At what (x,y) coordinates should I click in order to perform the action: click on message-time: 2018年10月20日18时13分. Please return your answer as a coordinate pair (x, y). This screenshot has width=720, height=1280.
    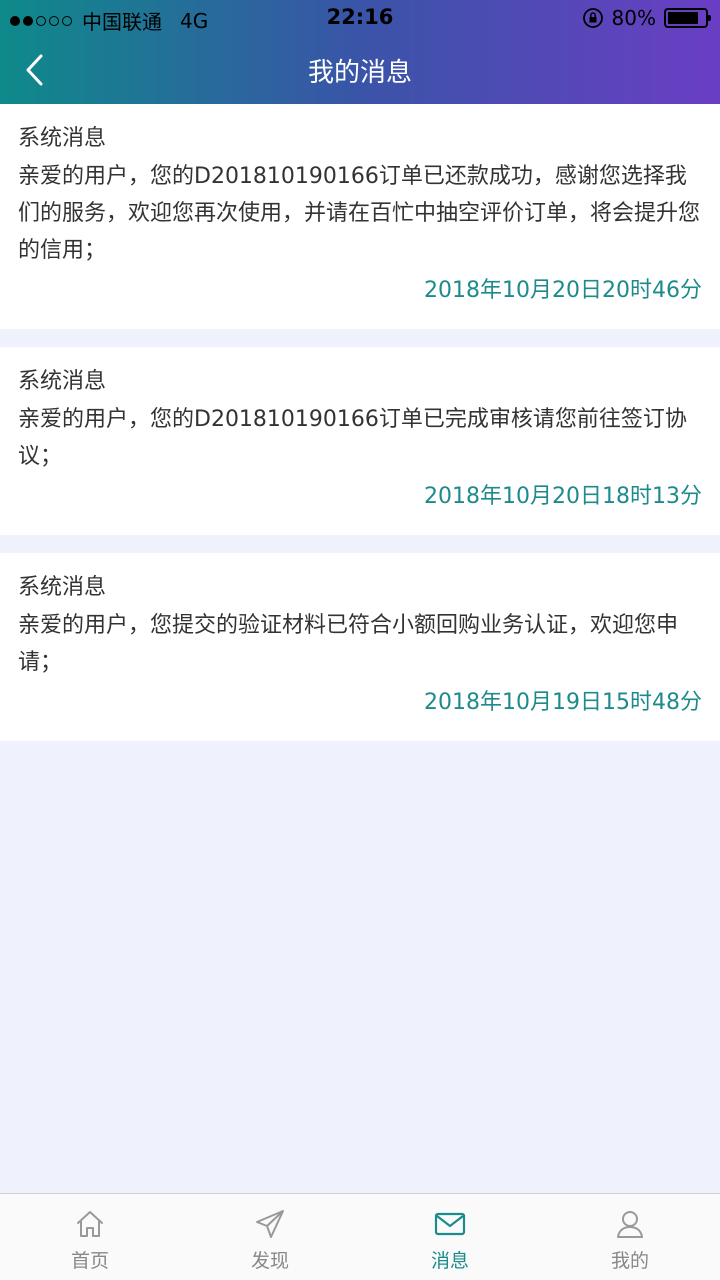
    Looking at the image, I should click on (563, 496).